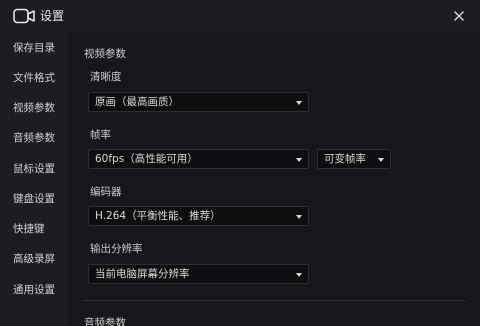  Describe the element at coordinates (34, 199) in the screenshot. I see `sidebar-item-keyboard-settings: 键盘设置` at that location.